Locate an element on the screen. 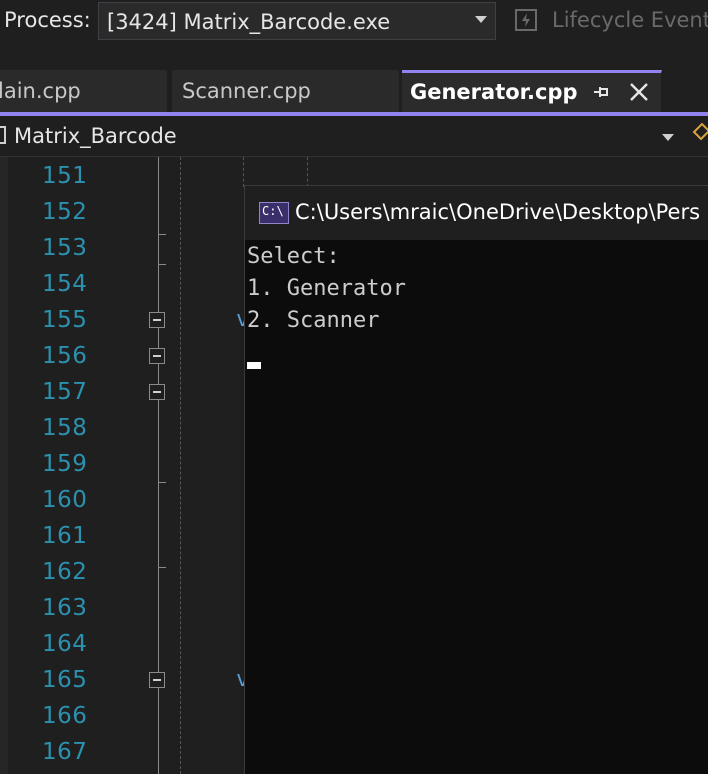 This screenshot has height=774, width=708. tab-label: Generator.cpp is located at coordinates (494, 92).